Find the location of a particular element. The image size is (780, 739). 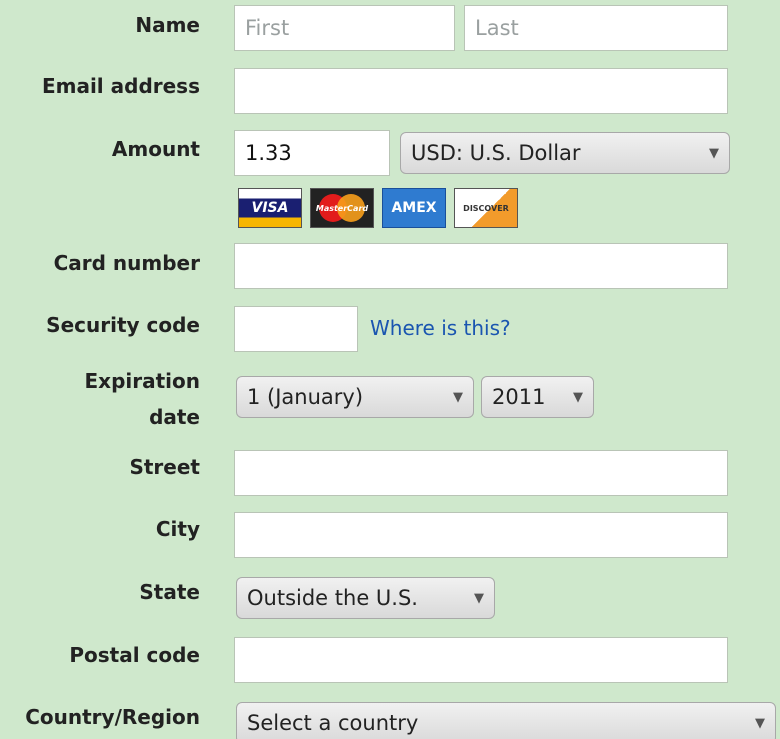

accepted-cards: VISA MasterCard AMEX DISCOVER is located at coordinates (378, 208).